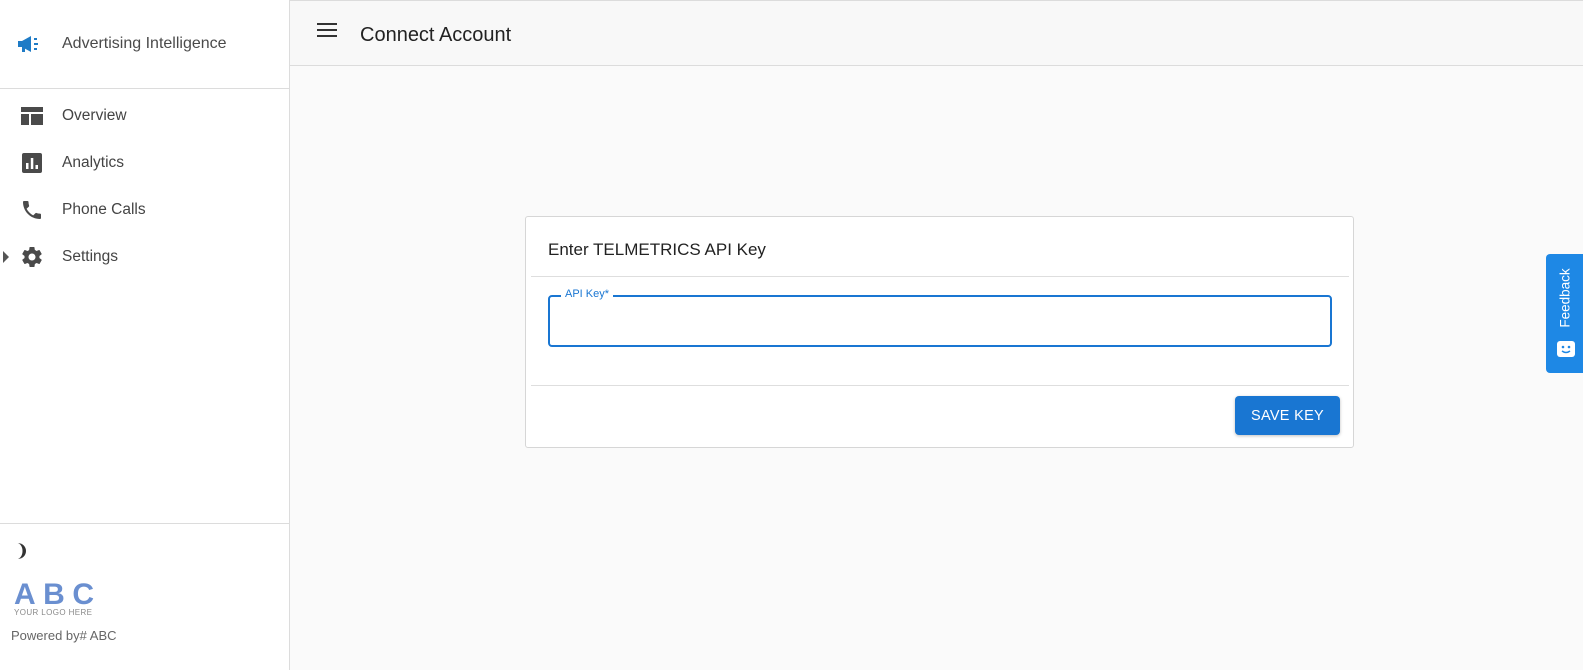 Image resolution: width=1583 pixels, height=670 pixels. What do you see at coordinates (32, 210) in the screenshot?
I see `phone-icon` at bounding box center [32, 210].